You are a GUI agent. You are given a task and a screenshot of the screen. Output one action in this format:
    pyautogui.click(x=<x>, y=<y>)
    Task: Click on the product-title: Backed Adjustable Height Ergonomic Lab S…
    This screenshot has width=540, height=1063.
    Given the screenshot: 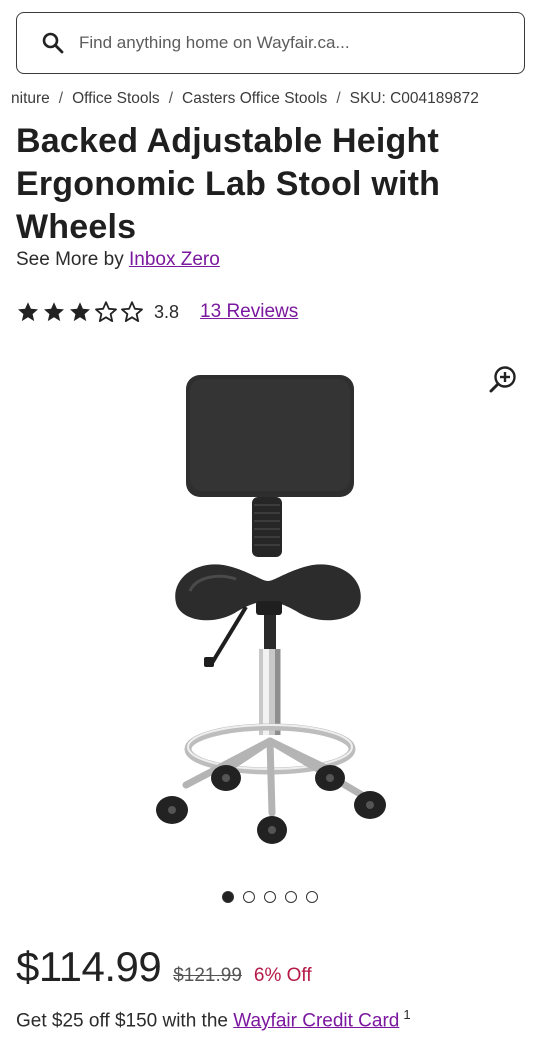 What is the action you would take?
    pyautogui.click(x=228, y=184)
    